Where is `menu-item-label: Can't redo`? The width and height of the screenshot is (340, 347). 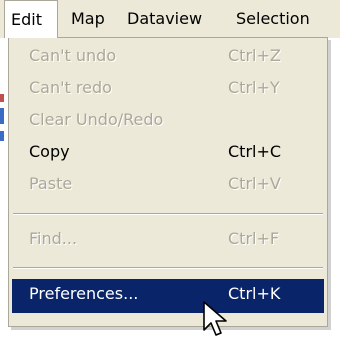
menu-item-label: Can't redo is located at coordinates (70, 87).